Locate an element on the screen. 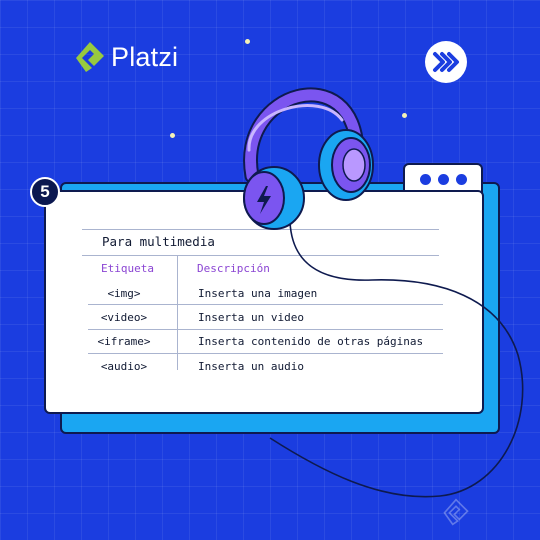  brand-name: Platzi is located at coordinates (145, 56).